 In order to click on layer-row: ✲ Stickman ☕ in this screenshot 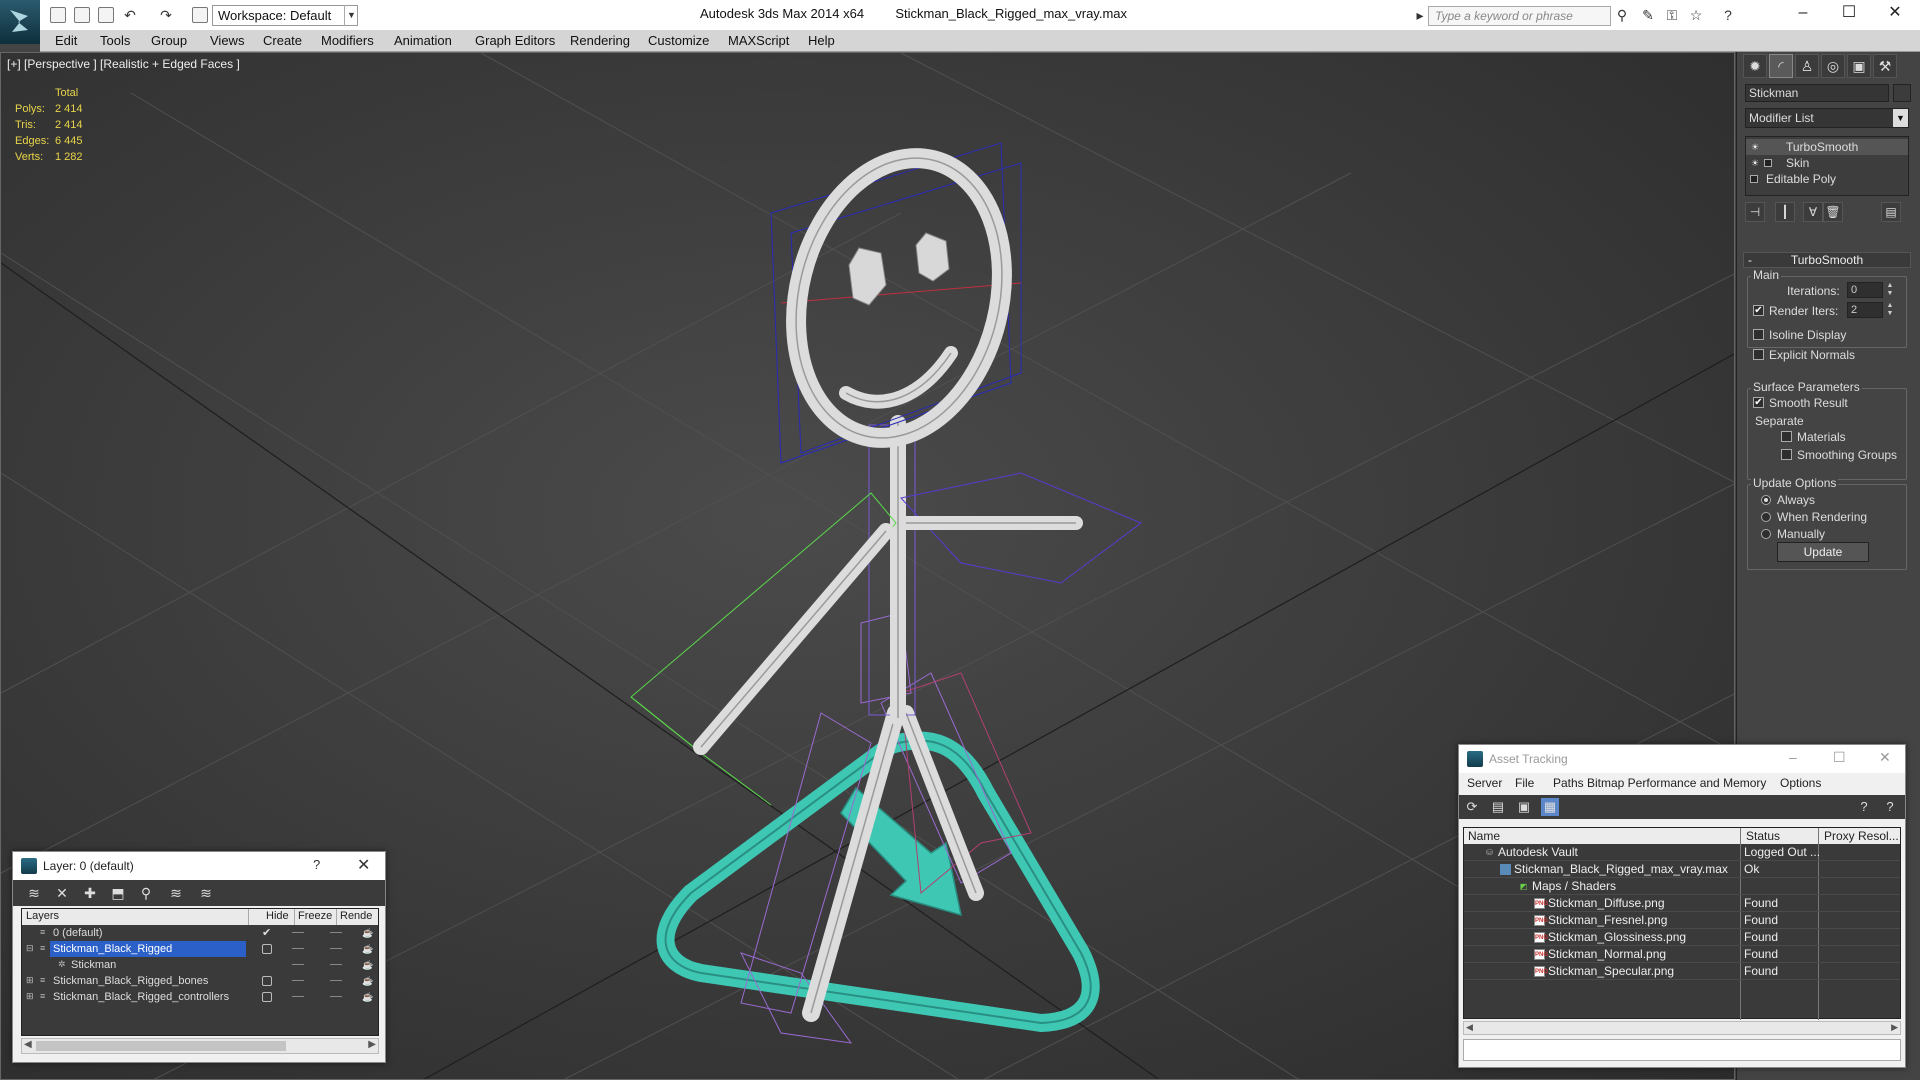, I will do `click(200, 965)`.